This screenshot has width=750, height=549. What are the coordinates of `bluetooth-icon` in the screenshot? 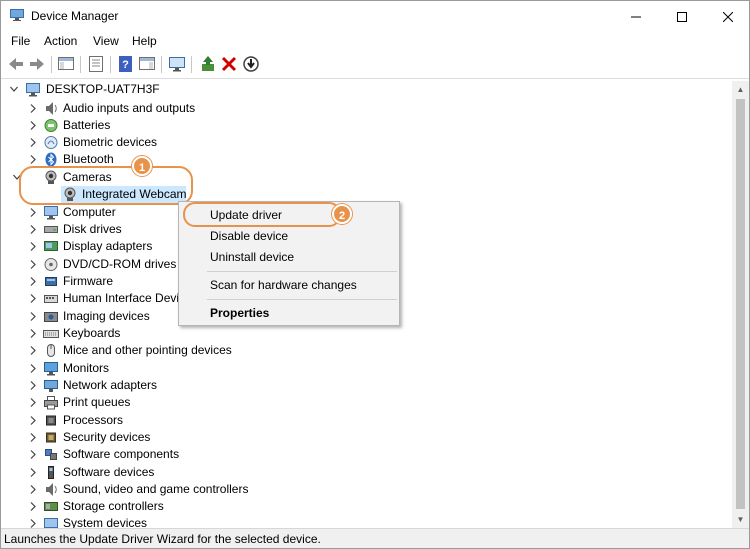 It's located at (51, 159).